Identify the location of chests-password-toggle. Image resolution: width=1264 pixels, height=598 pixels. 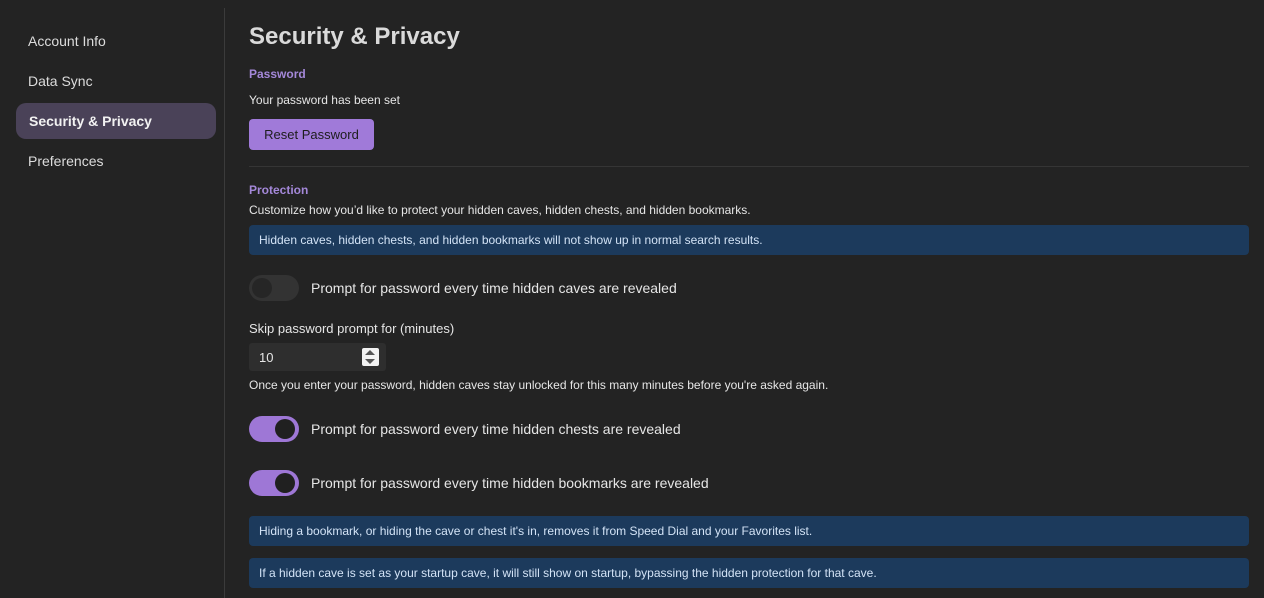
(274, 429).